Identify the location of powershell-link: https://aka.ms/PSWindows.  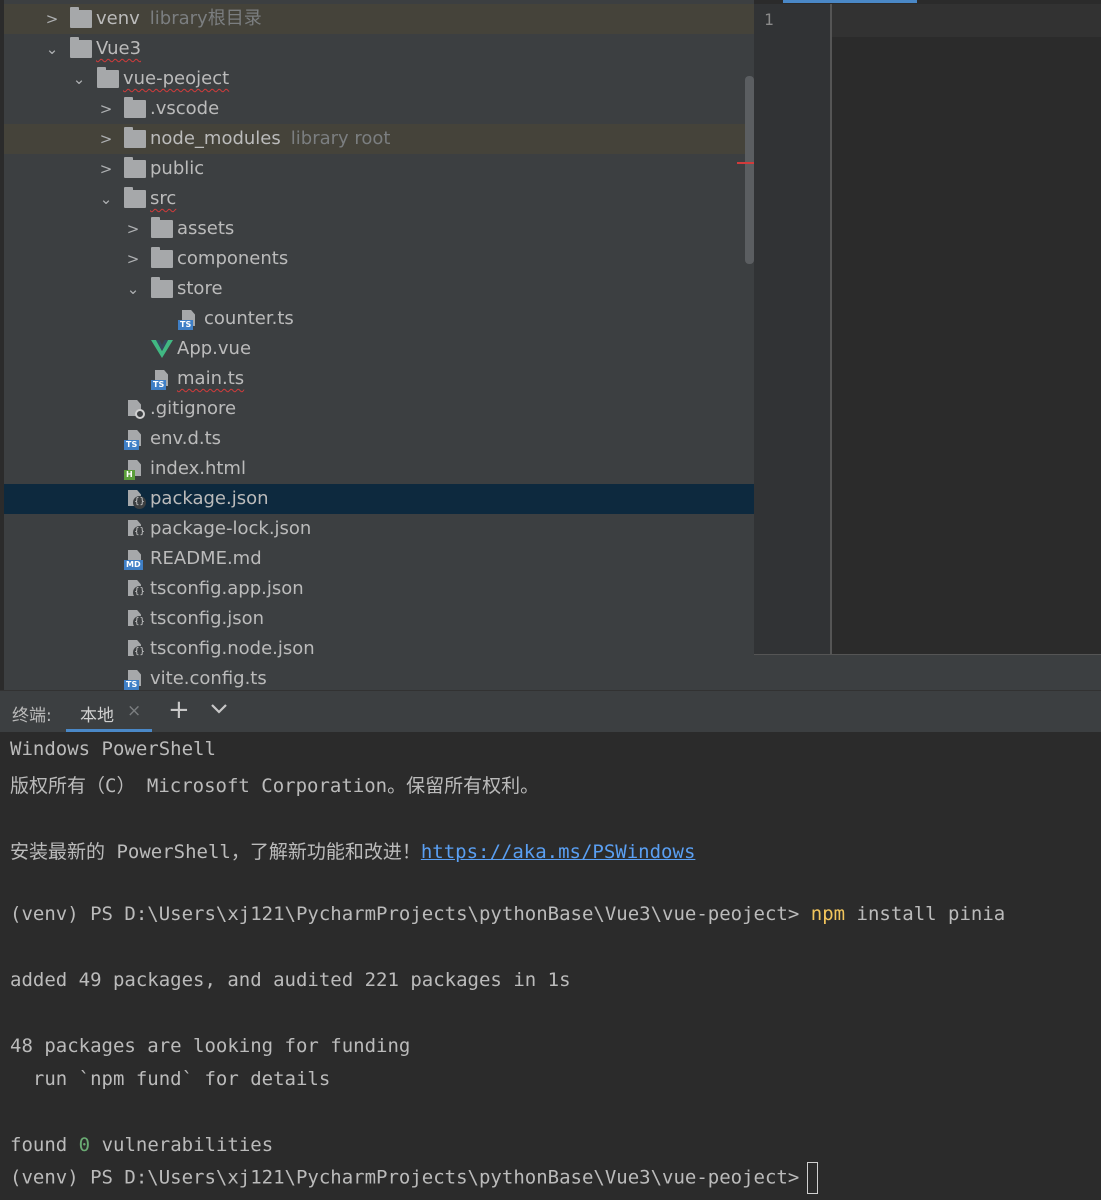
(558, 852).